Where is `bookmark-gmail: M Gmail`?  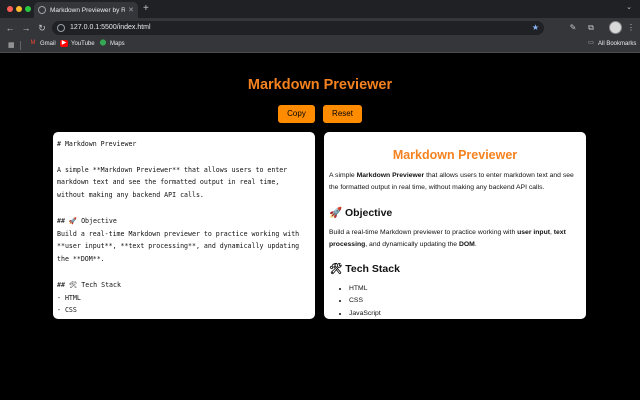
bookmark-gmail: M Gmail is located at coordinates (42, 43).